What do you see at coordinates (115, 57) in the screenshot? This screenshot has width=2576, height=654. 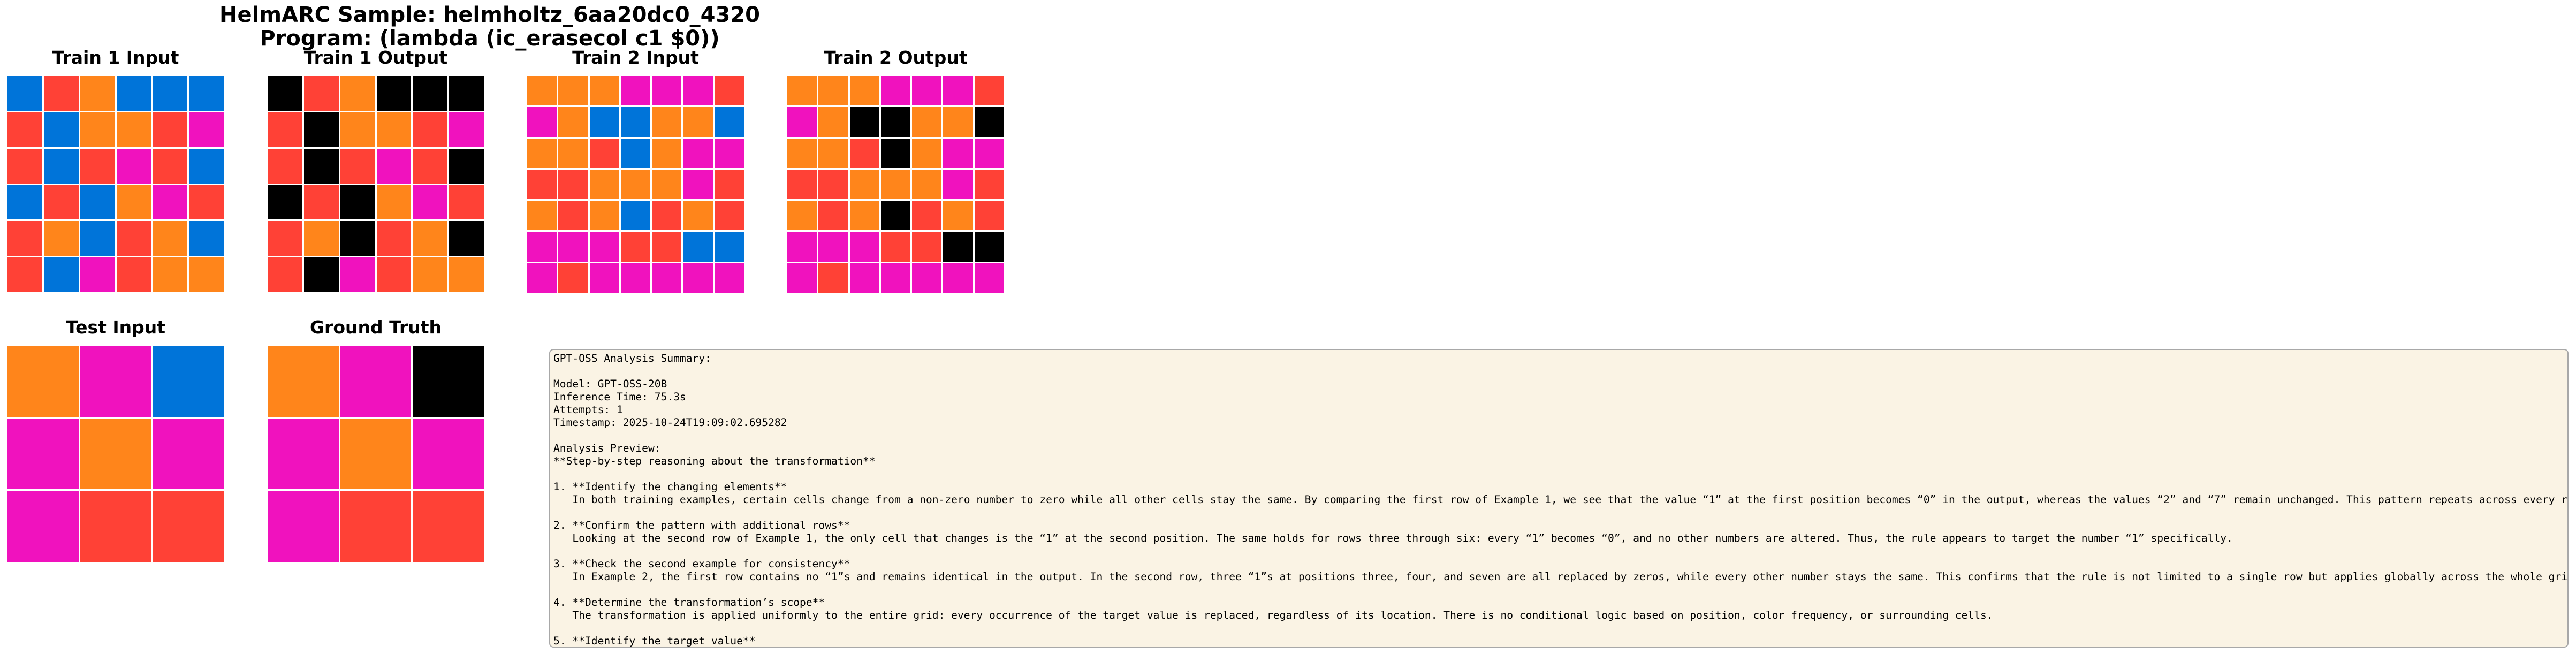 I see `panel-title: Train 1 Input` at bounding box center [115, 57].